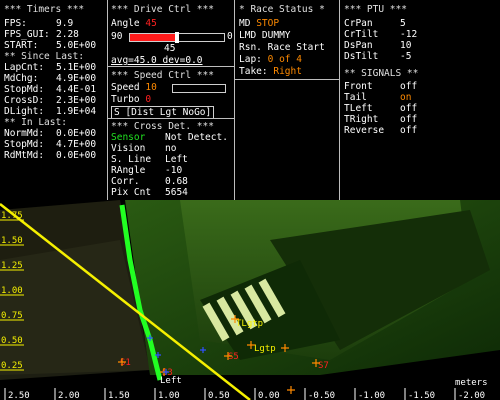 This screenshot has height=400, width=500. Describe the element at coordinates (12, 366) in the screenshot. I see `y-tick-label: 0.25` at that location.